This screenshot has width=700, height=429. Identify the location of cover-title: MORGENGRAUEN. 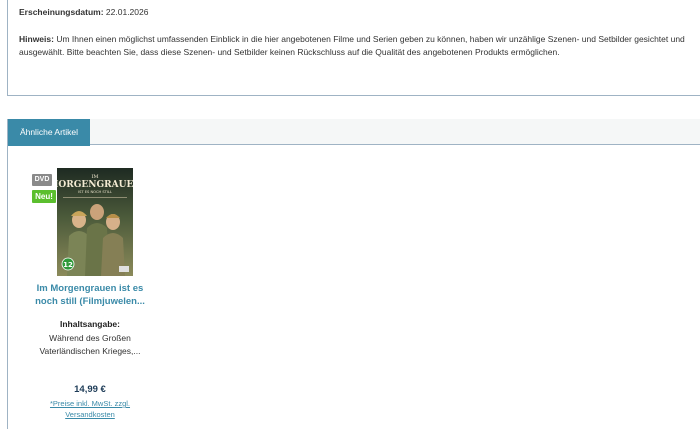
(95, 185).